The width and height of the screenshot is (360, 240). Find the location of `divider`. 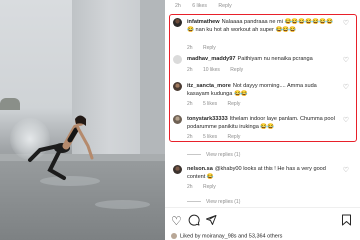

divider is located at coordinates (262, 207).